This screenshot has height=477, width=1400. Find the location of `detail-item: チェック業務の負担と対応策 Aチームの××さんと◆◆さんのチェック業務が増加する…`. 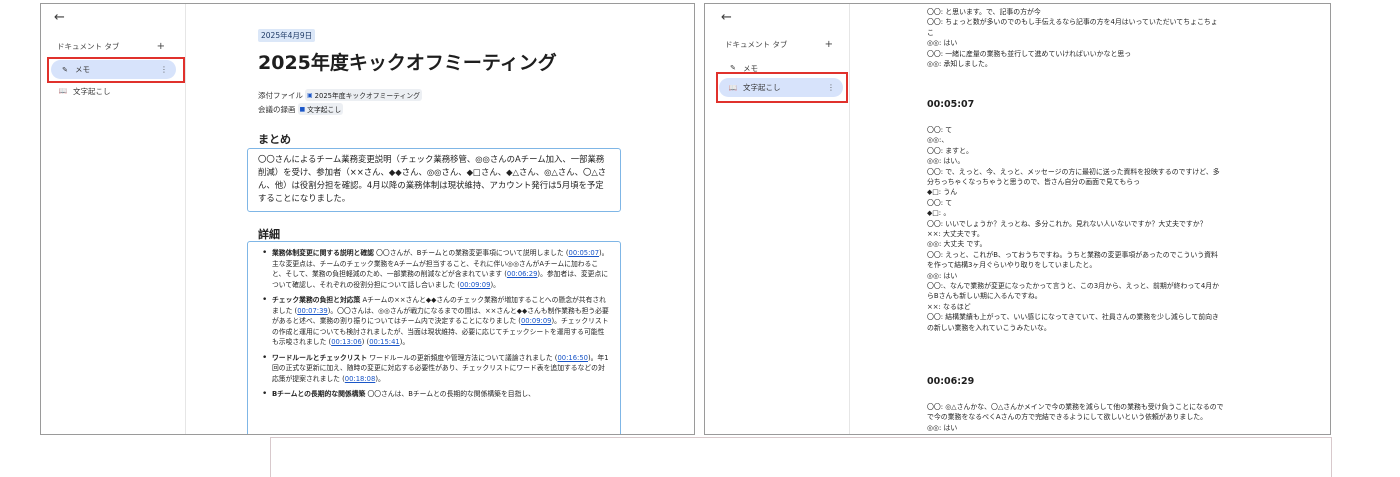

detail-item: チェック業務の負担と対応策 Aチームの××さんと◆◆さんのチェック業務が増加する… is located at coordinates (436, 321).